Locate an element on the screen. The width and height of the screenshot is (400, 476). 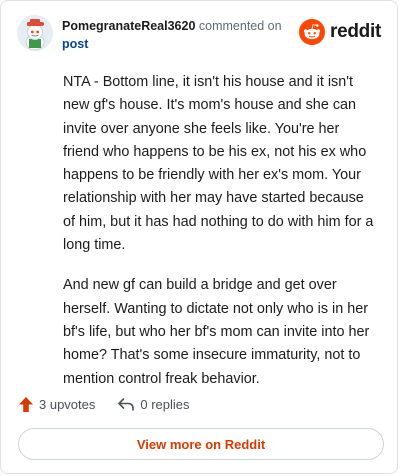
view-more-button: View more on Reddit is located at coordinates (201, 444).